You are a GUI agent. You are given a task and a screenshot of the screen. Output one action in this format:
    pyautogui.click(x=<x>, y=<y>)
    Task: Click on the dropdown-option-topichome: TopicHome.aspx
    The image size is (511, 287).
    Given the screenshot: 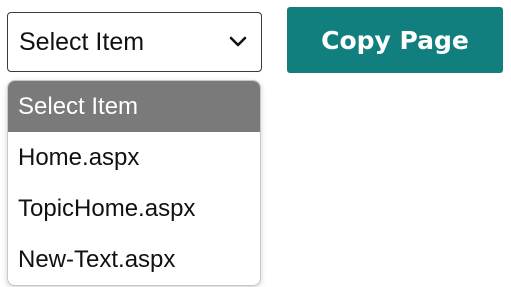 What is the action you would take?
    pyautogui.click(x=134, y=208)
    